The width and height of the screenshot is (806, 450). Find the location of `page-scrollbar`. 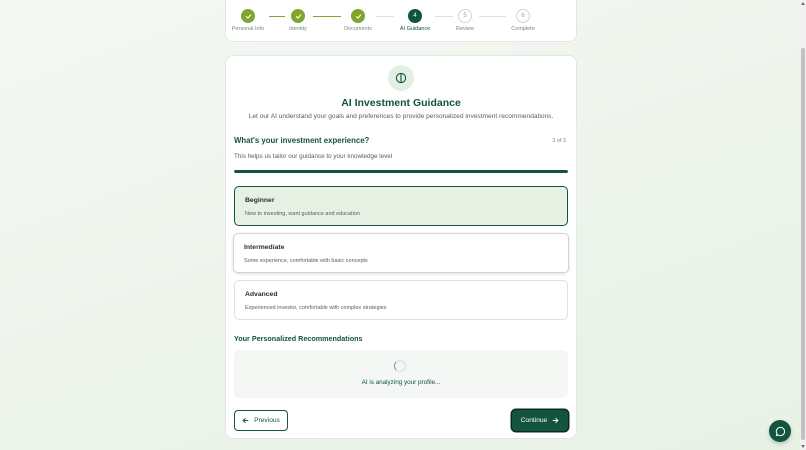

page-scrollbar is located at coordinates (803, 225).